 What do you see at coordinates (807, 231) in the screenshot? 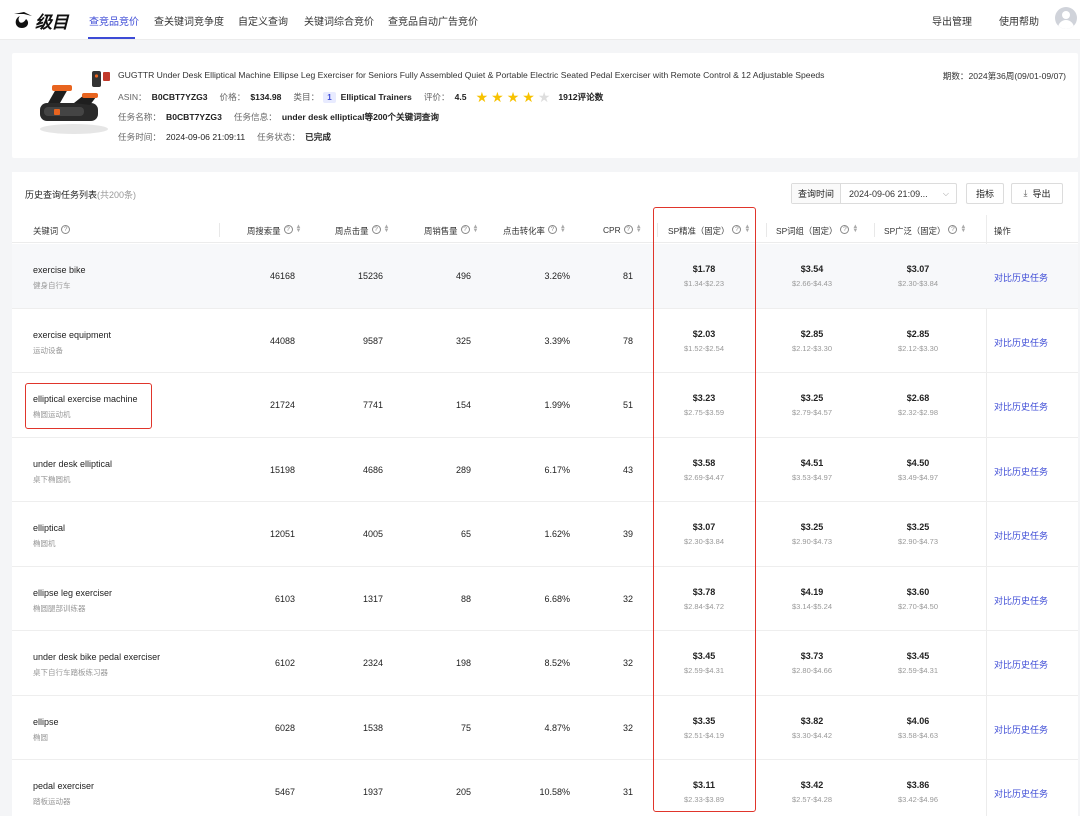
I see `col-sp-phrase-label: SP词组（固定）` at bounding box center [807, 231].